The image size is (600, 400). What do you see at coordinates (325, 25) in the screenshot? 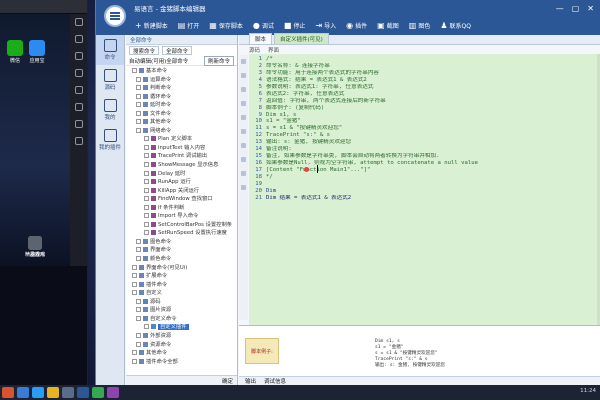
I see `import-button: ⇥ 导入` at bounding box center [325, 25].